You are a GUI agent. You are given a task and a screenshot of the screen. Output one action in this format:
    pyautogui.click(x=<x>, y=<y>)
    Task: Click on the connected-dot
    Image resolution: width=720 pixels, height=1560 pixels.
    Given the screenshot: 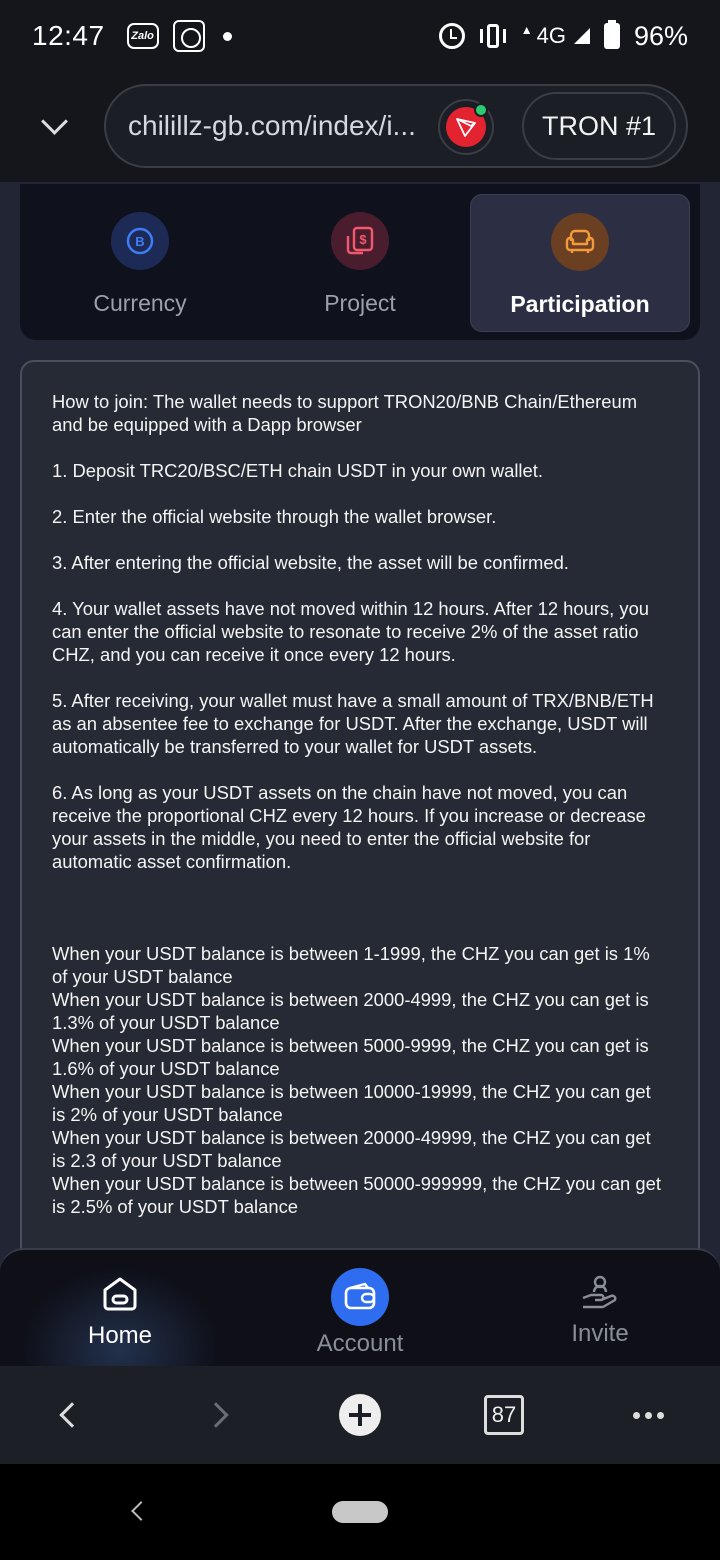 What is the action you would take?
    pyautogui.click(x=481, y=110)
    